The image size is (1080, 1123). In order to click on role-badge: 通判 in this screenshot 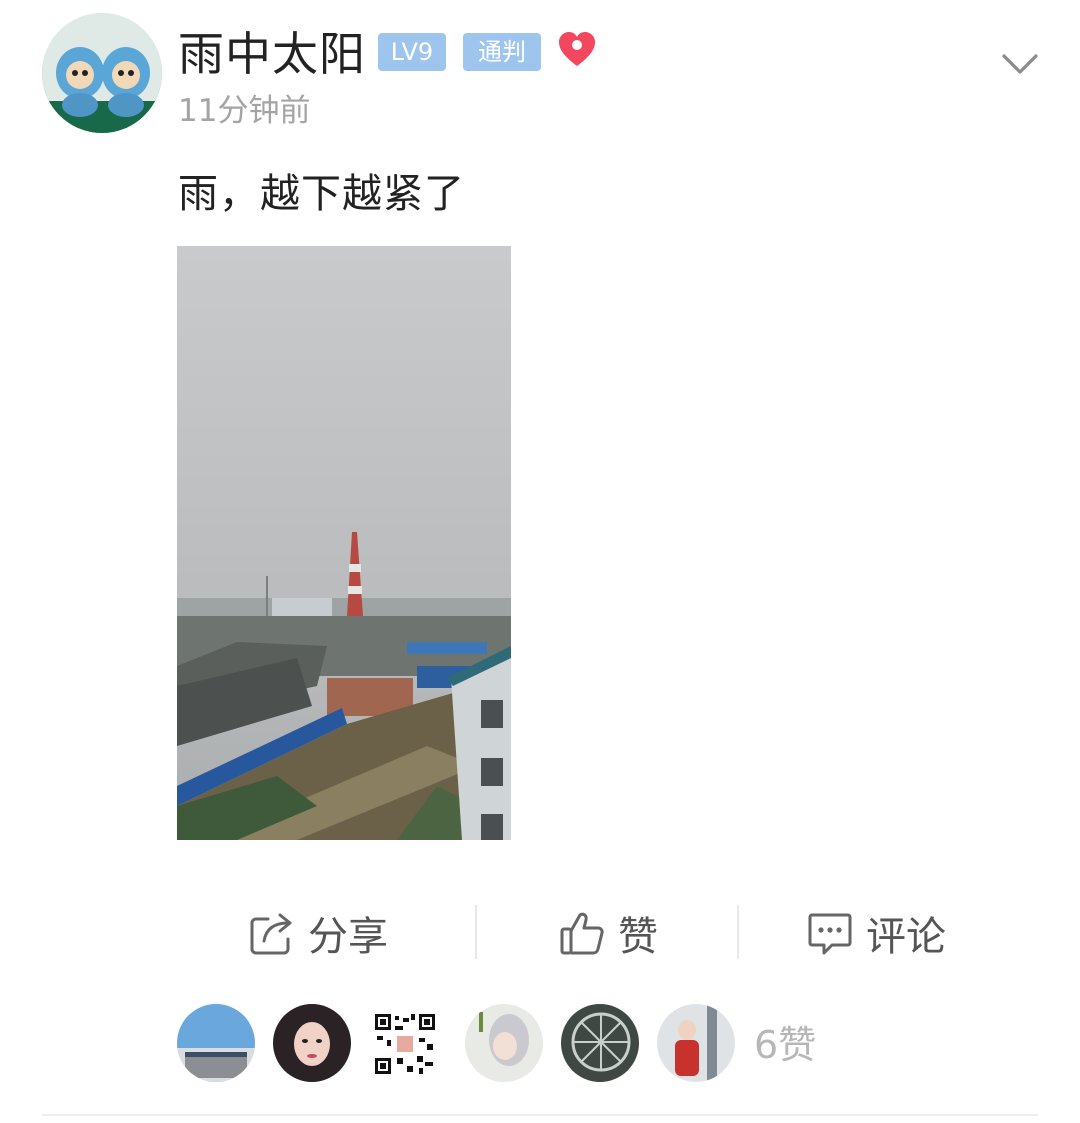, I will do `click(502, 52)`.